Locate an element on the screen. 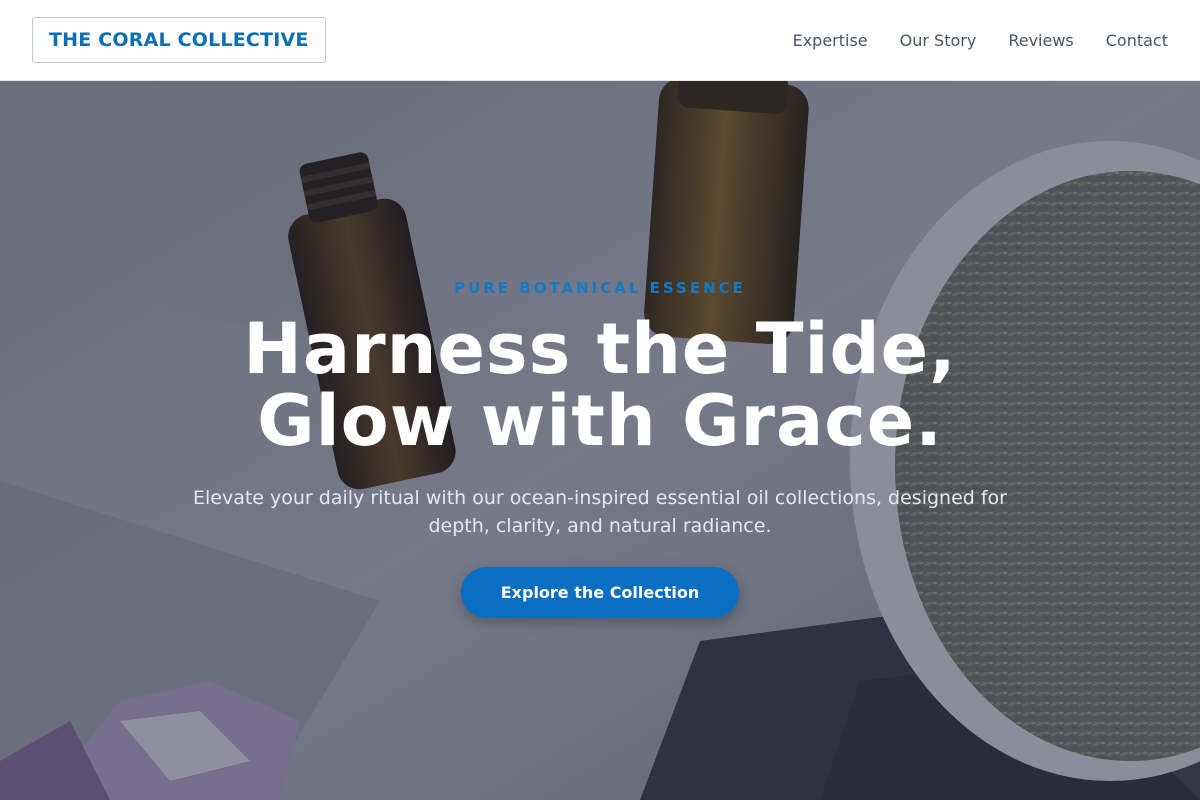  hero-headline-line-2: Glow with Grace. is located at coordinates (600, 421).